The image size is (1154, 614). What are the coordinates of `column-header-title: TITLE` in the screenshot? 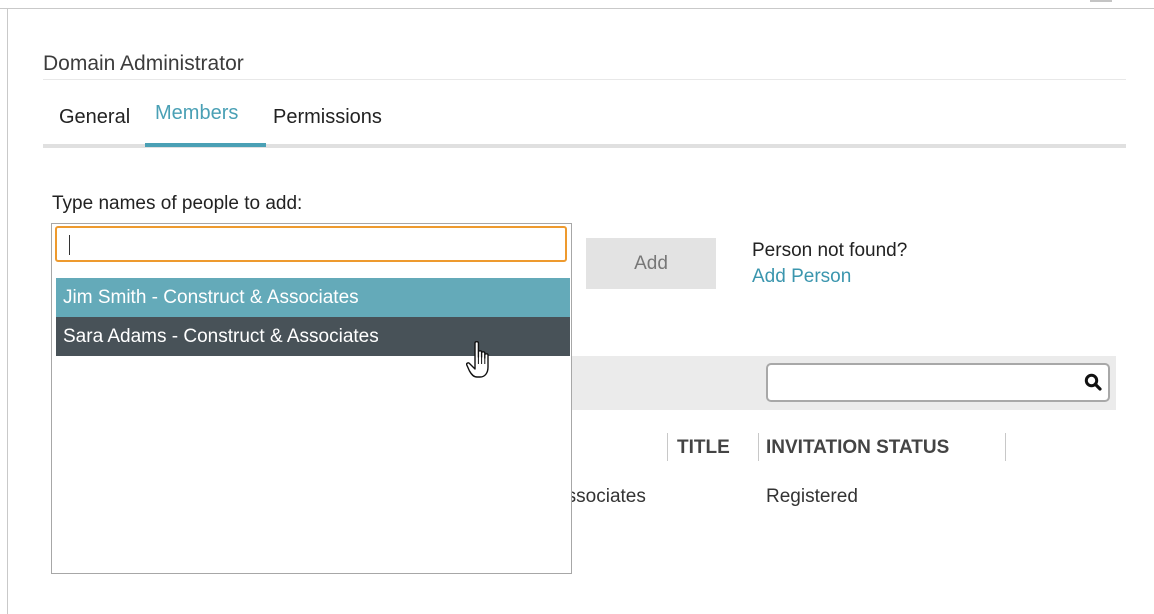 It's located at (703, 448).